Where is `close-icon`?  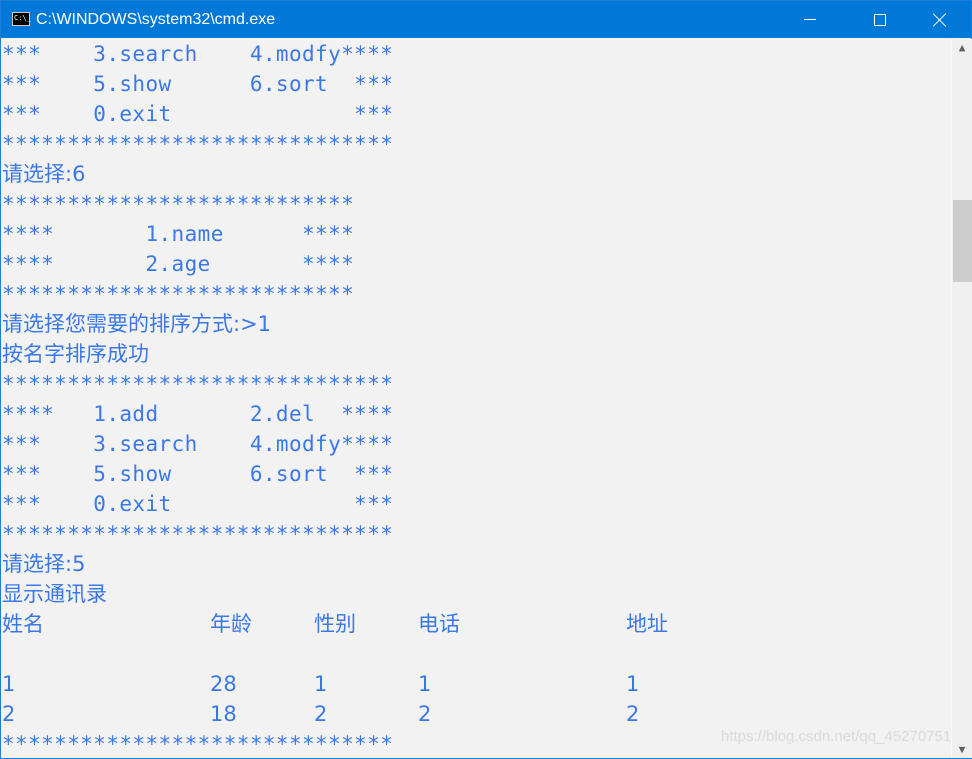 close-icon is located at coordinates (940, 20).